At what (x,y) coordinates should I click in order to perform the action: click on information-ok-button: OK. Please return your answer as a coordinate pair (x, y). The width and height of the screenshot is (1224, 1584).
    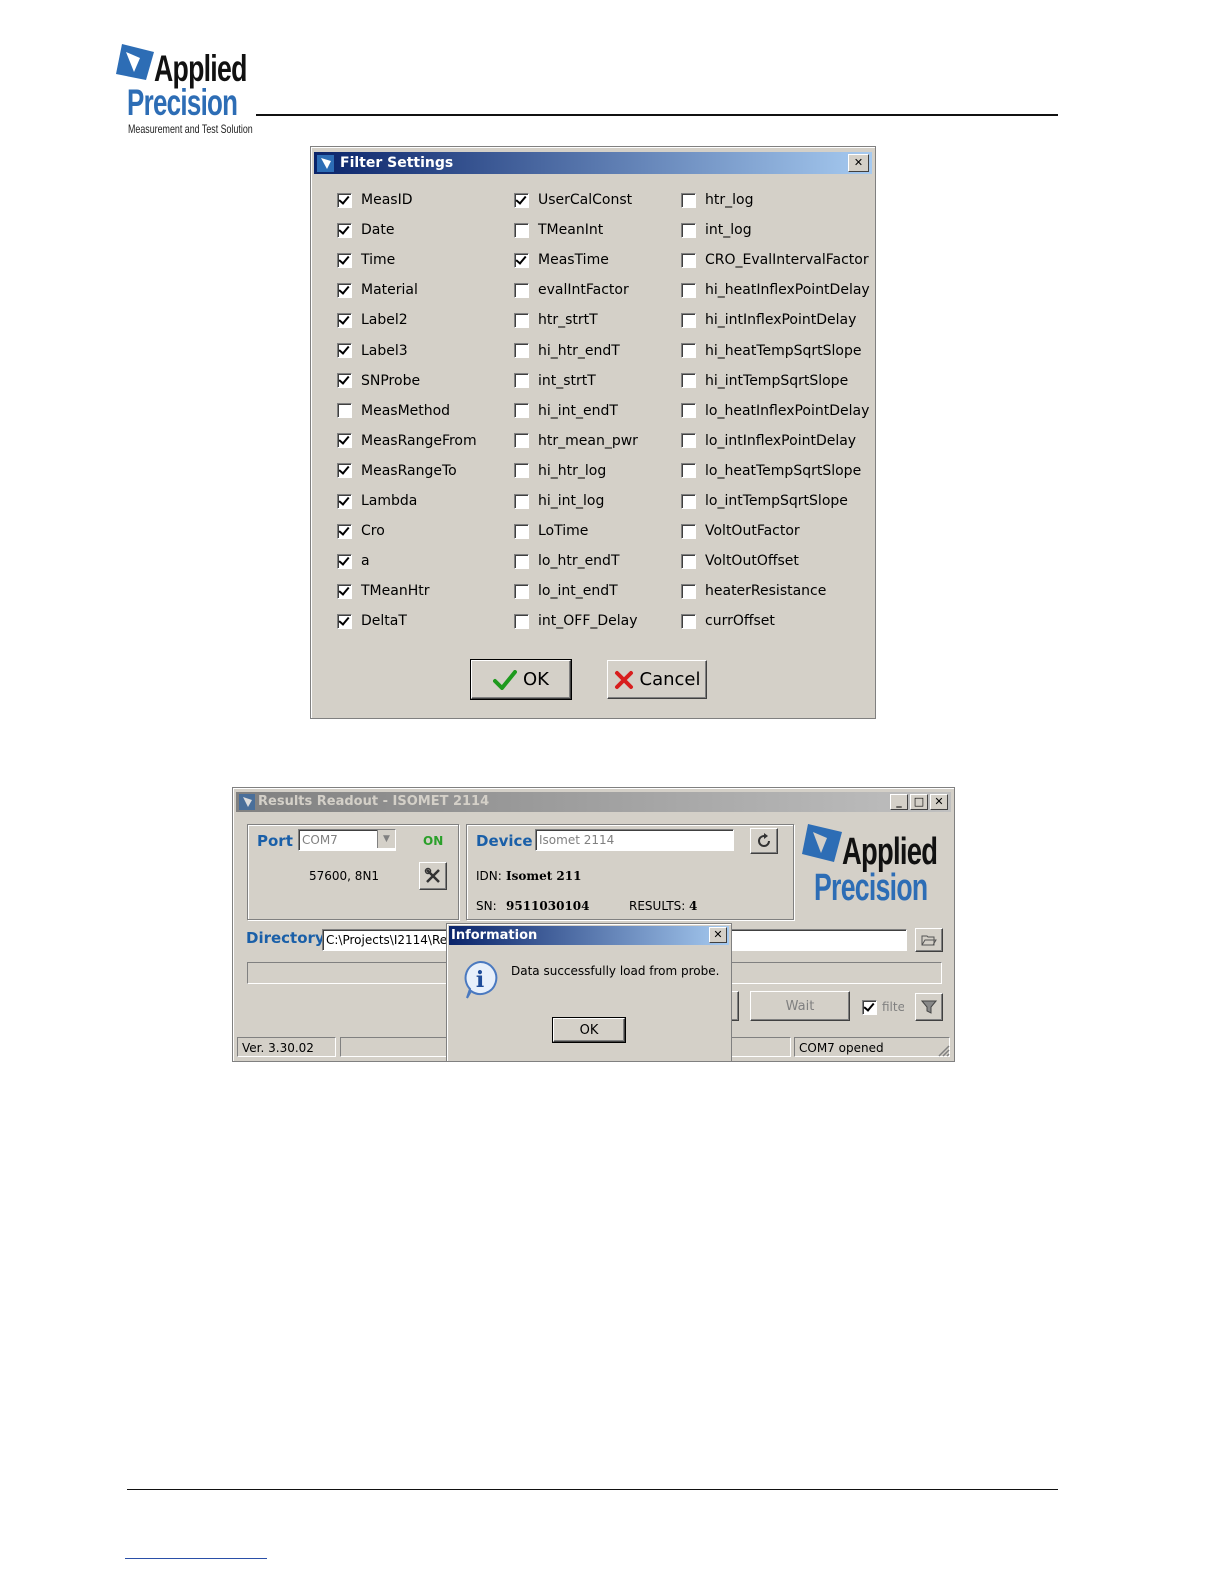
    Looking at the image, I should click on (589, 1030).